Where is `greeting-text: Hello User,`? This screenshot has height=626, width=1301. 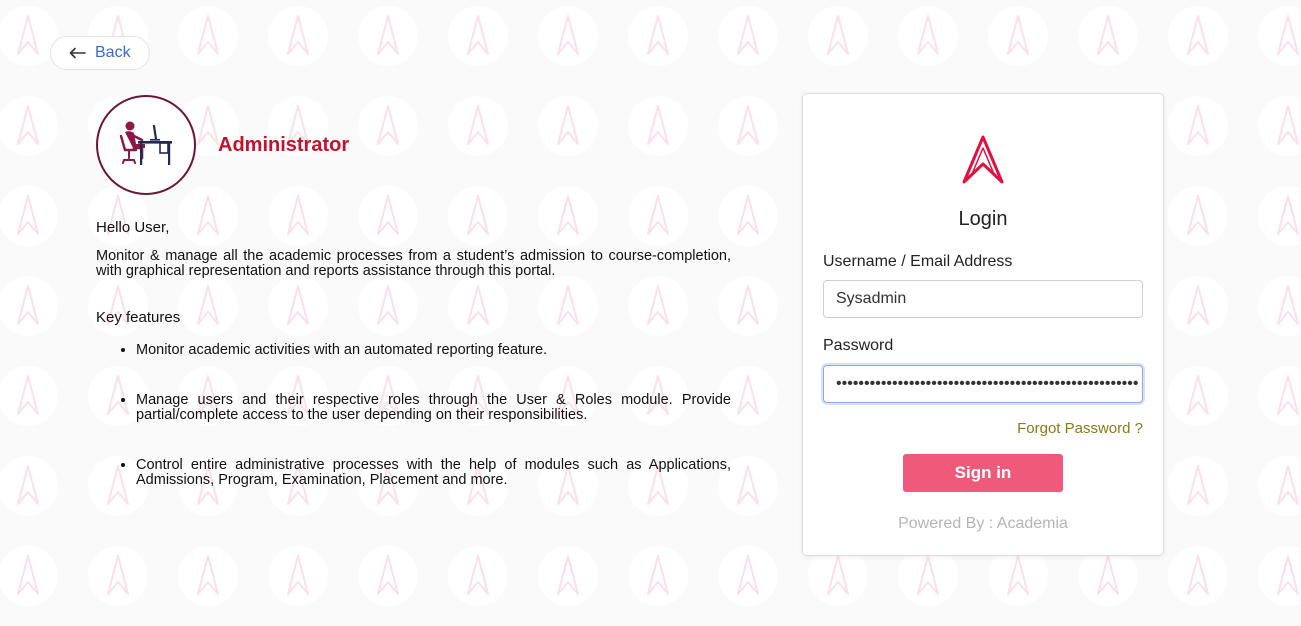 greeting-text: Hello User, is located at coordinates (133, 227).